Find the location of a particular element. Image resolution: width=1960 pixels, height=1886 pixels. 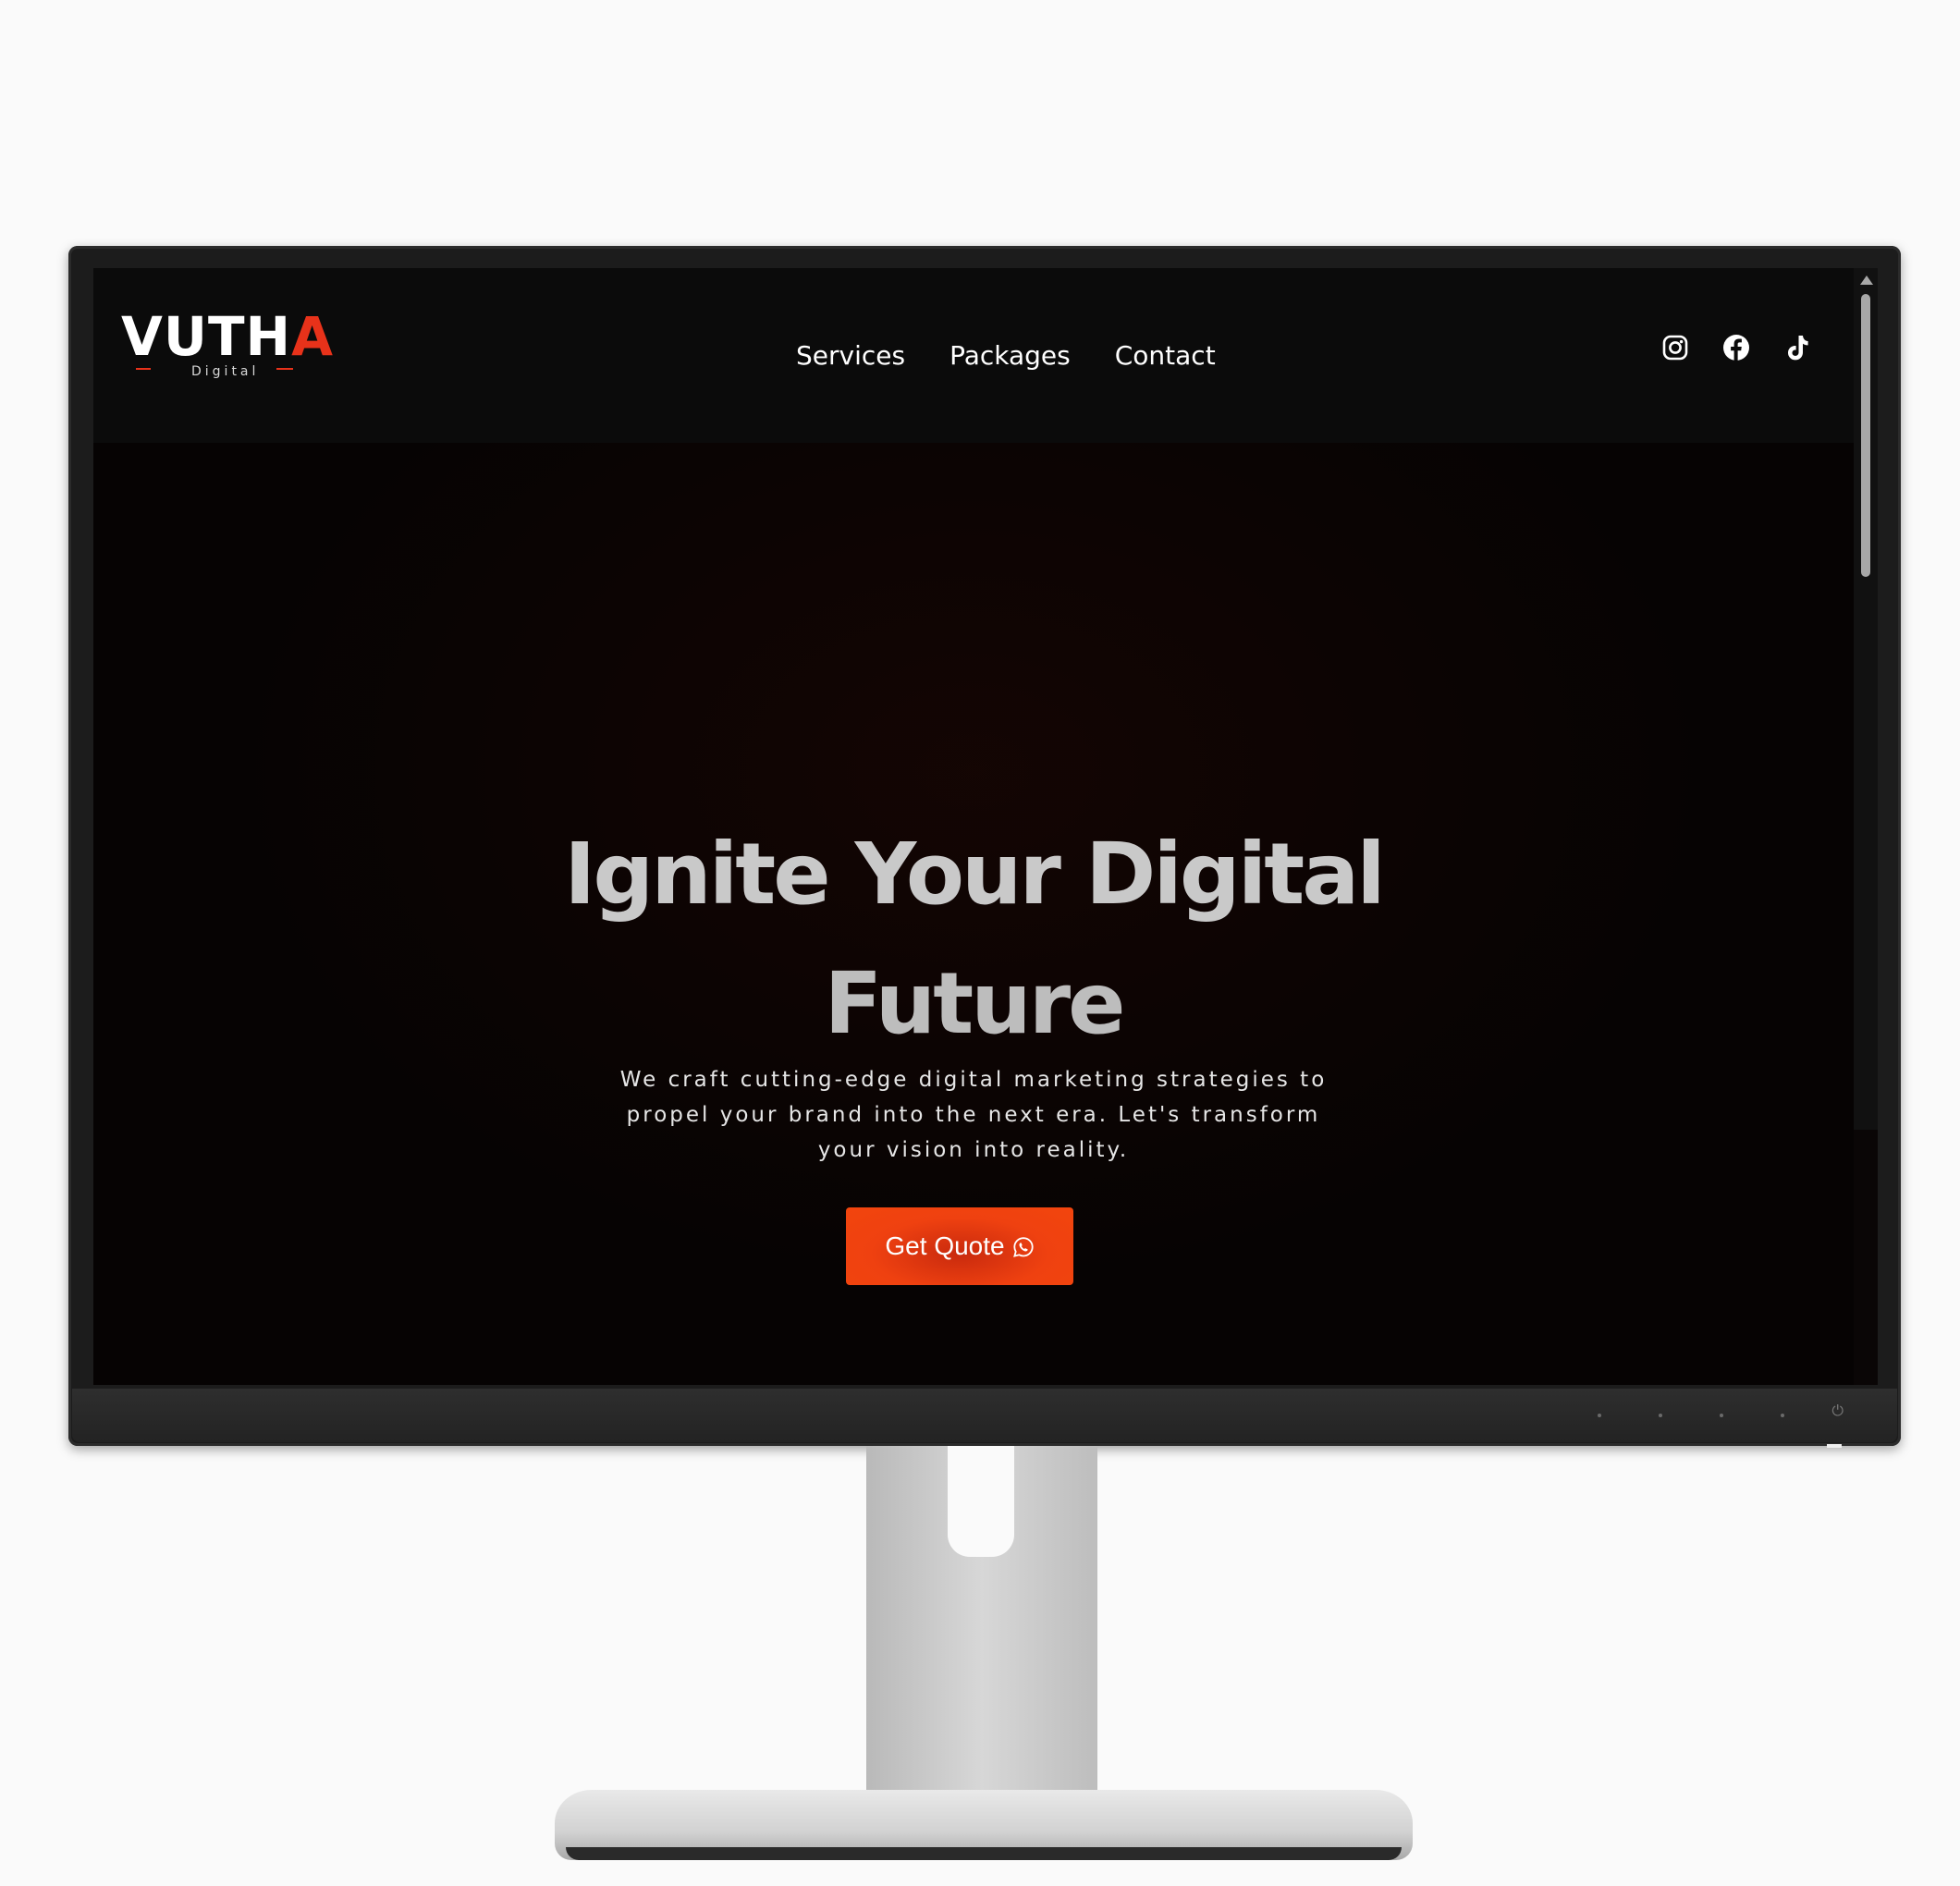

whatsapp-icon is located at coordinates (1024, 1246).